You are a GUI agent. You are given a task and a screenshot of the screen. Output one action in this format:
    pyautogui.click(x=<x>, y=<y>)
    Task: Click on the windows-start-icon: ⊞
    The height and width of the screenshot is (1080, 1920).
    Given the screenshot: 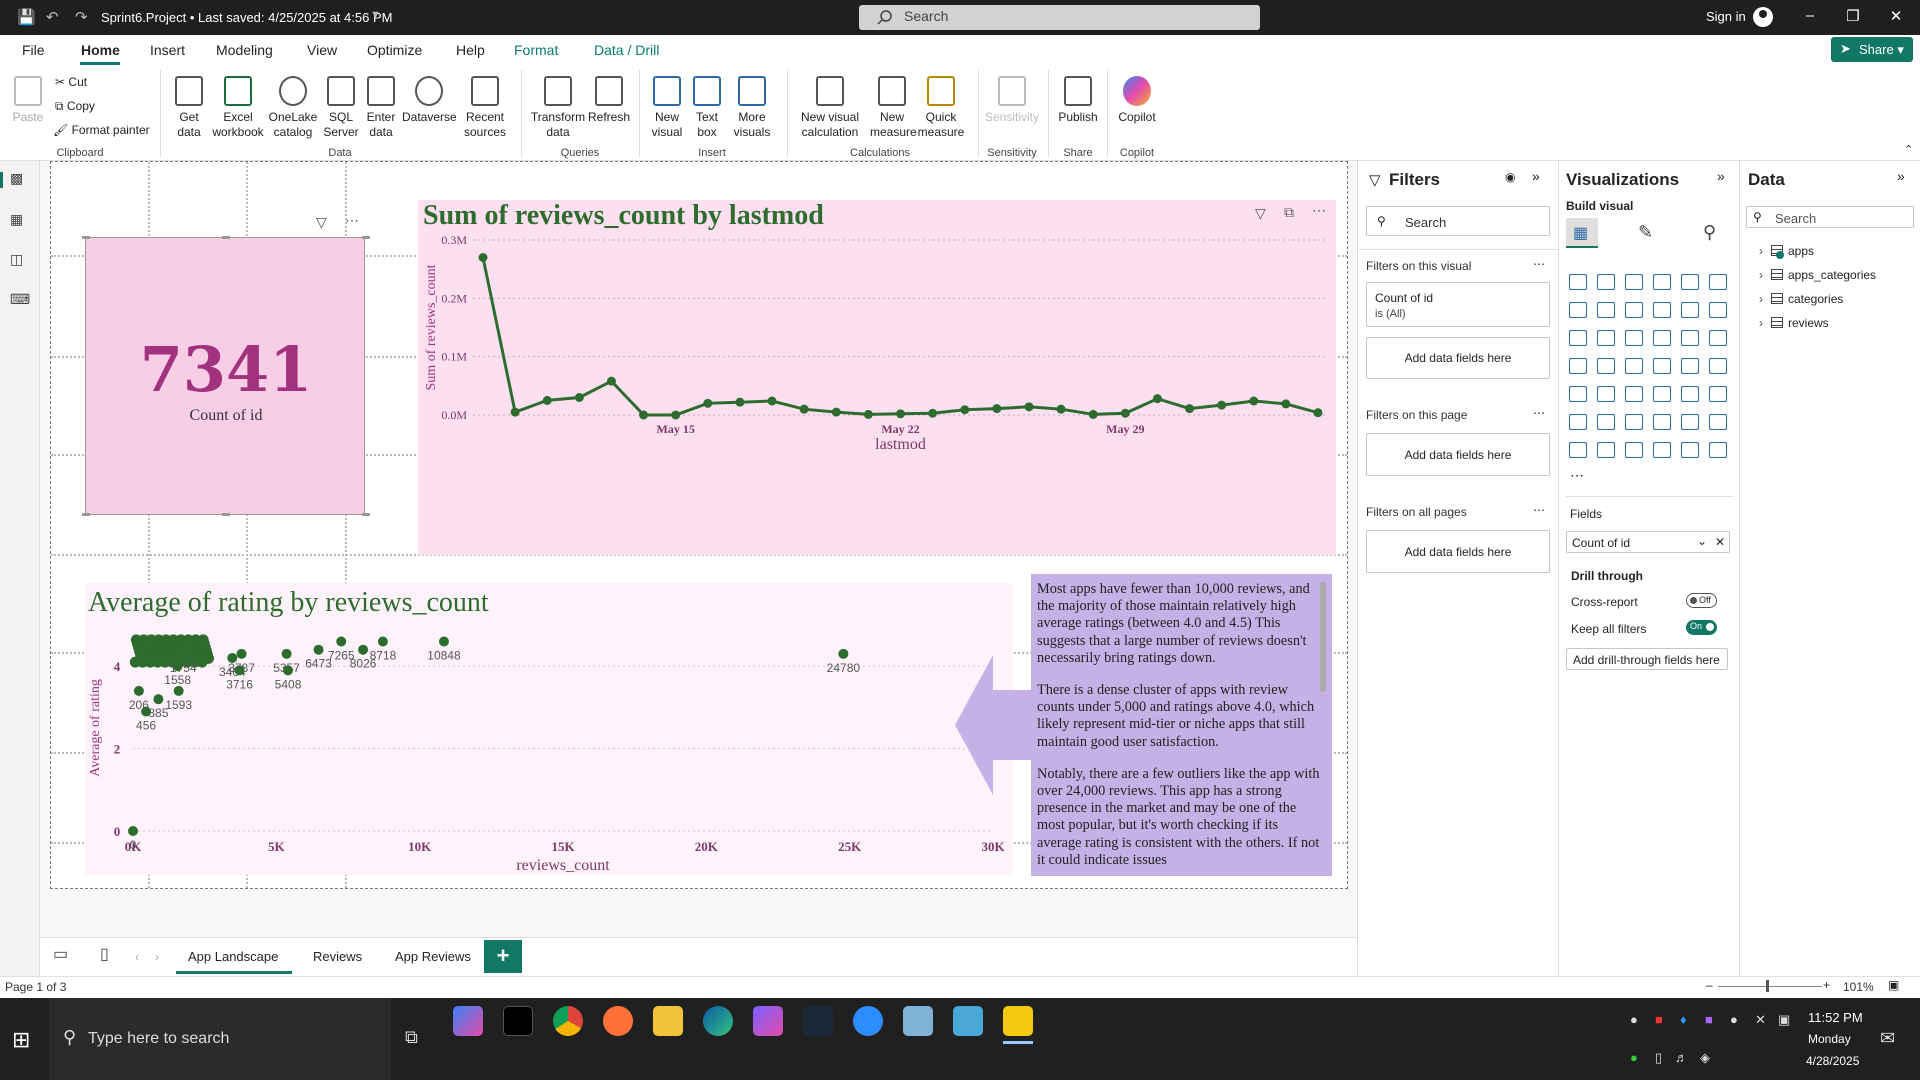 What is the action you would take?
    pyautogui.click(x=21, y=1040)
    